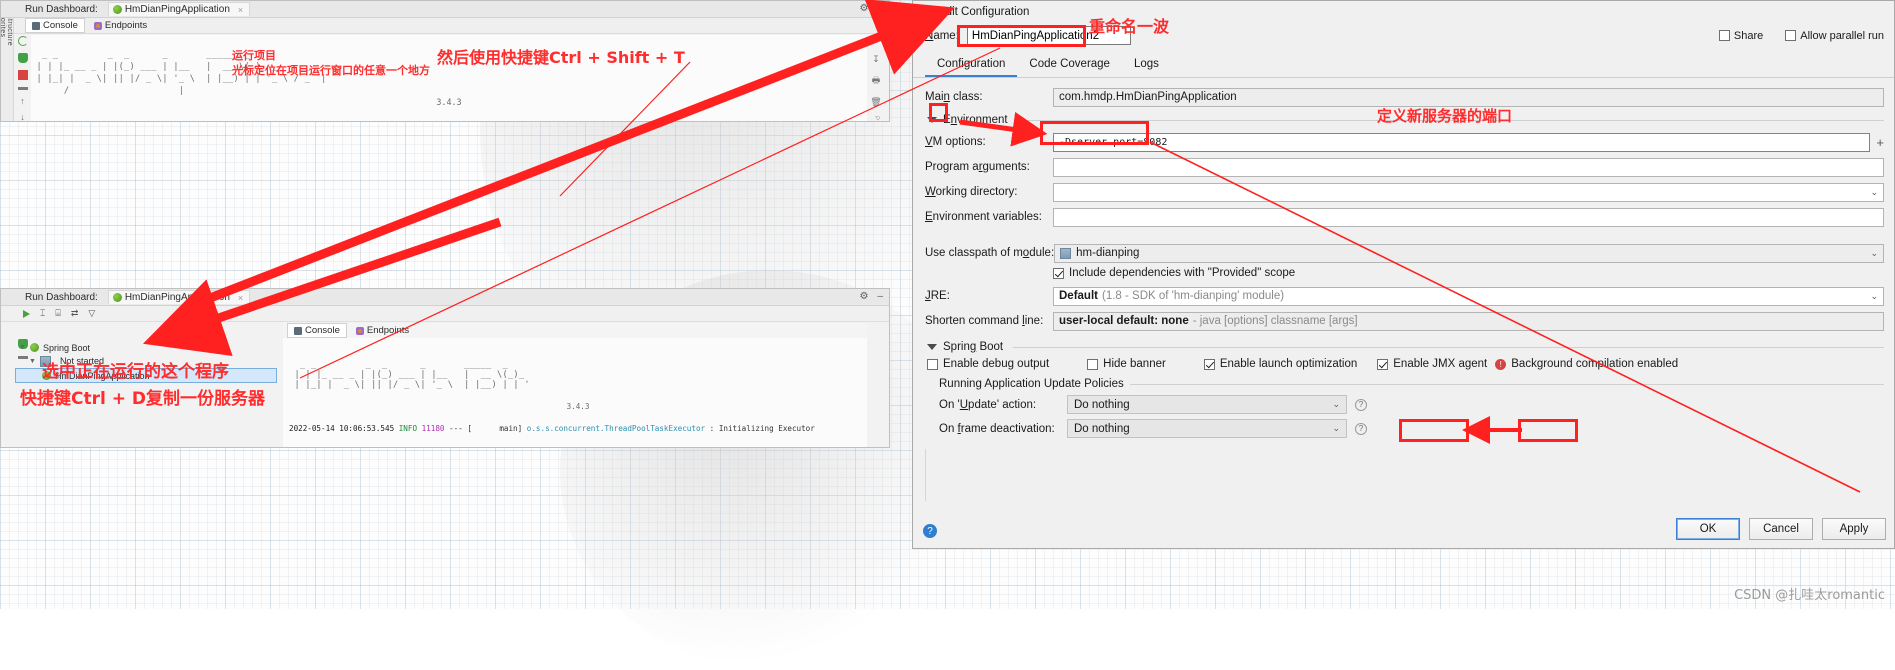 Image resolution: width=1895 pixels, height=670 pixels. I want to click on on-frame-deactivation-value: Do nothing, so click(1102, 428).